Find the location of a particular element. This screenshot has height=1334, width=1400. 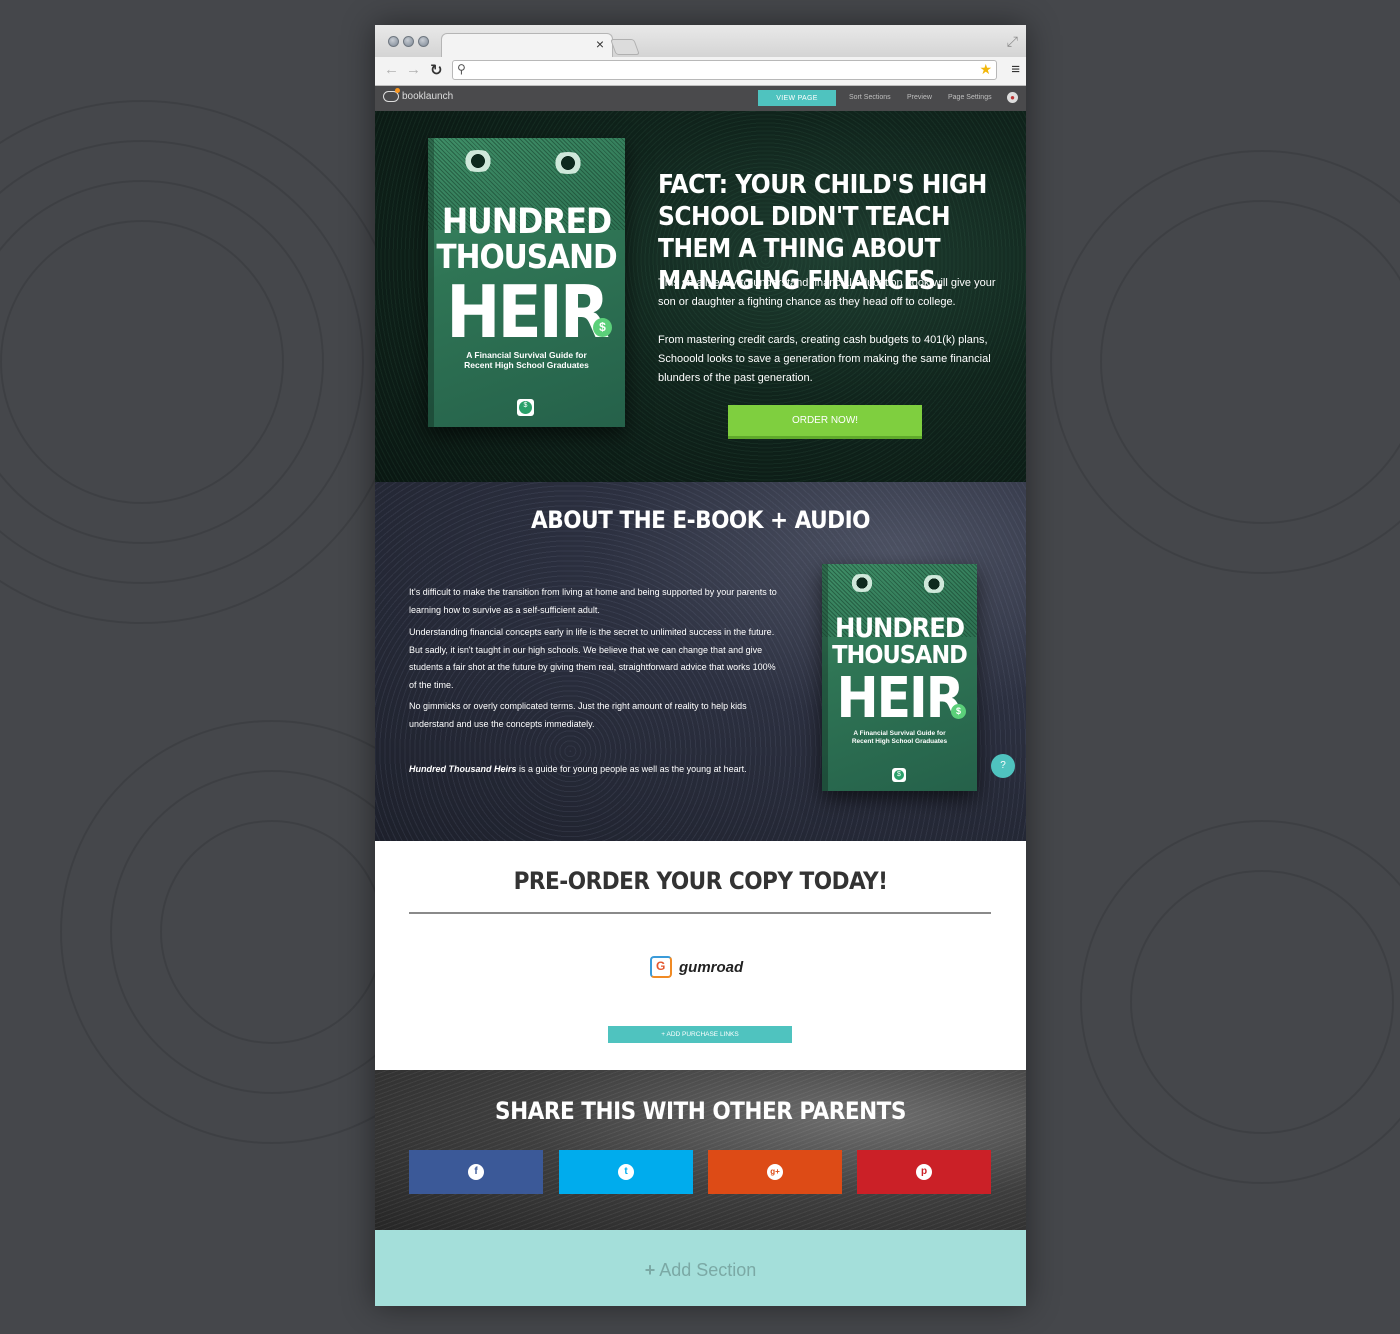

google-plus-share-button: g+ is located at coordinates (775, 1172).